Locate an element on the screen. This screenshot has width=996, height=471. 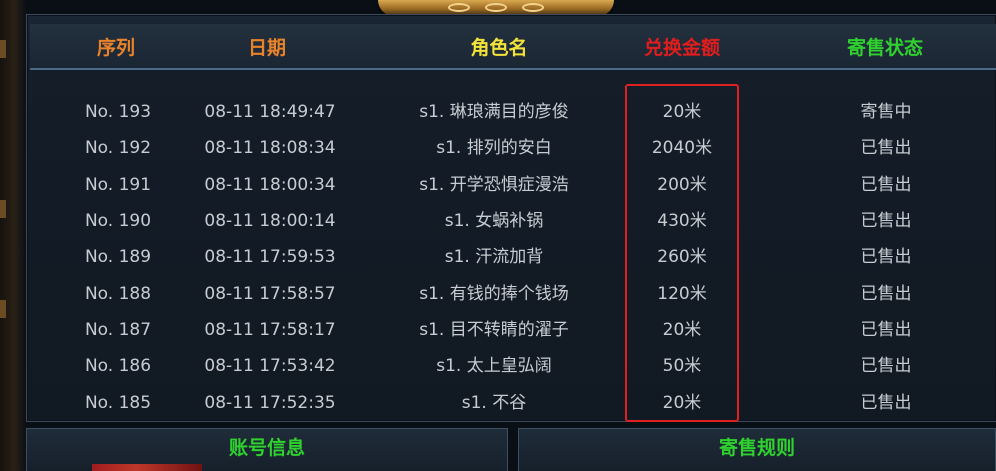
table-row: No. 186 08-11 17:53:42 s1. 太上皇弘阔 50米 已售出 is located at coordinates (513, 366).